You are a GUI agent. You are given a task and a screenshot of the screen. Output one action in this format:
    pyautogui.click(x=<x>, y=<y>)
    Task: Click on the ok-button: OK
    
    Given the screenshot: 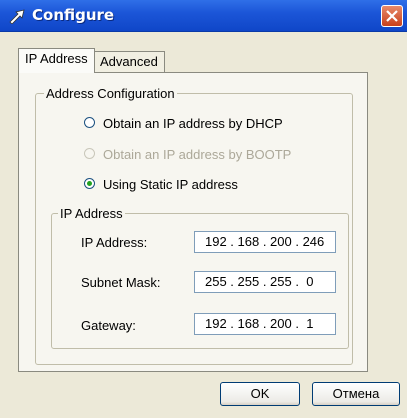 What is the action you would take?
    pyautogui.click(x=260, y=394)
    